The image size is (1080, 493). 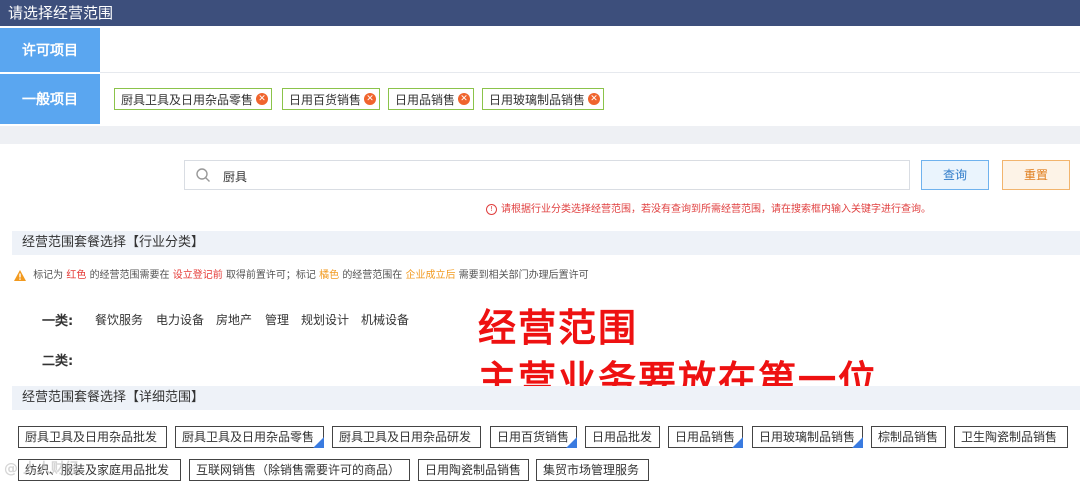 I want to click on scope-chip: 厨具卫具及日用杂品研发, so click(x=406, y=437).